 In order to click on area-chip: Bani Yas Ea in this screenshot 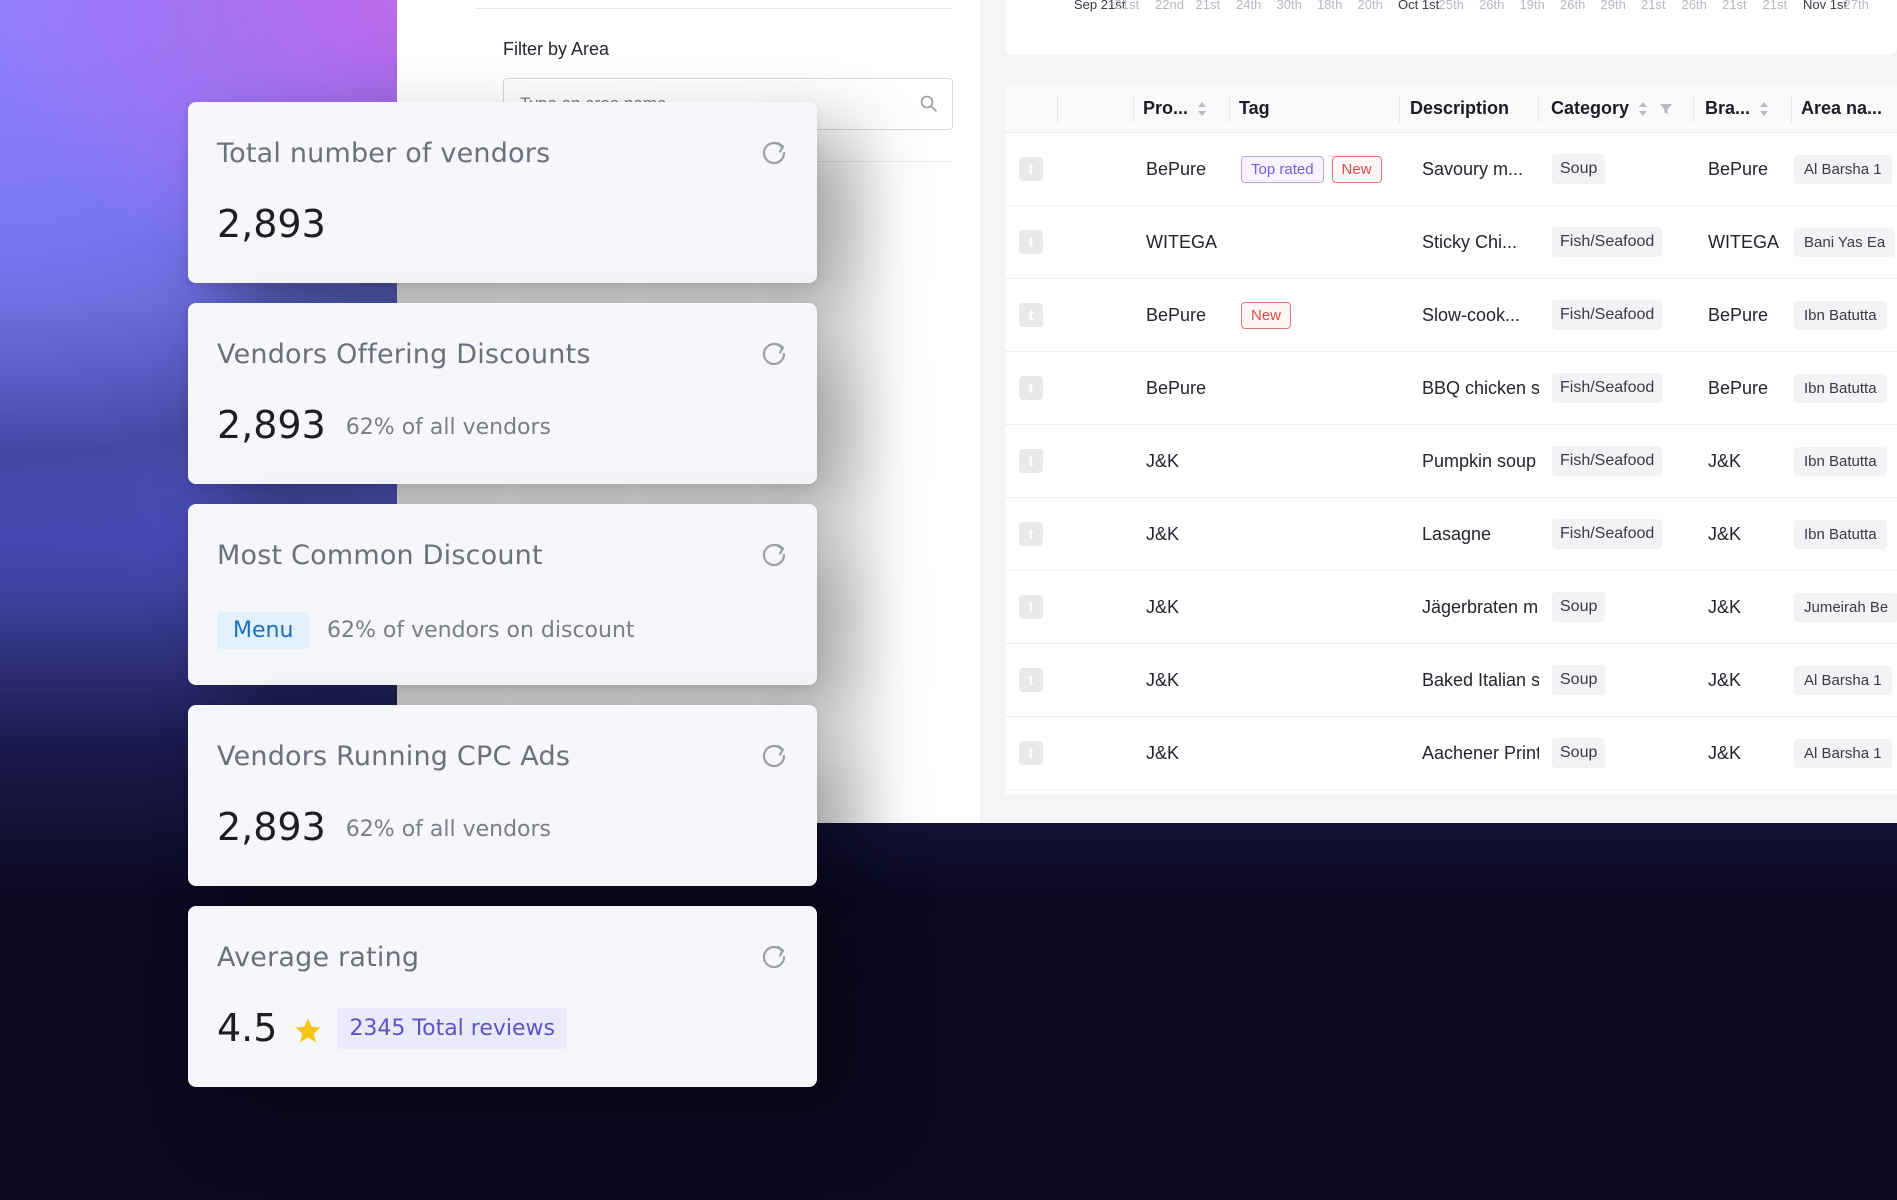, I will do `click(1845, 242)`.